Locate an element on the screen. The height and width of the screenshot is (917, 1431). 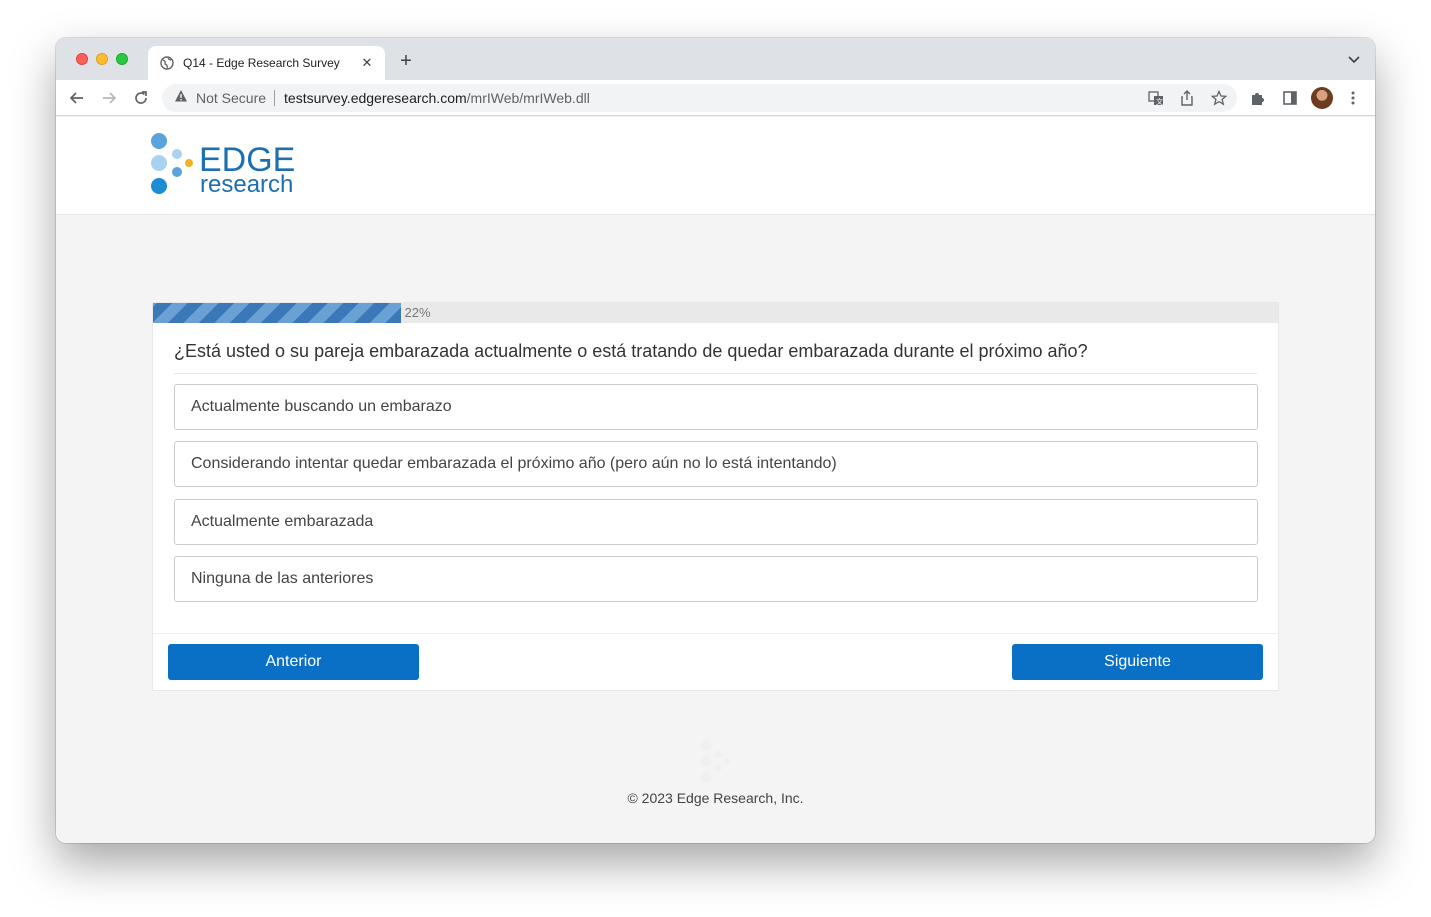
address-separator is located at coordinates (275, 98).